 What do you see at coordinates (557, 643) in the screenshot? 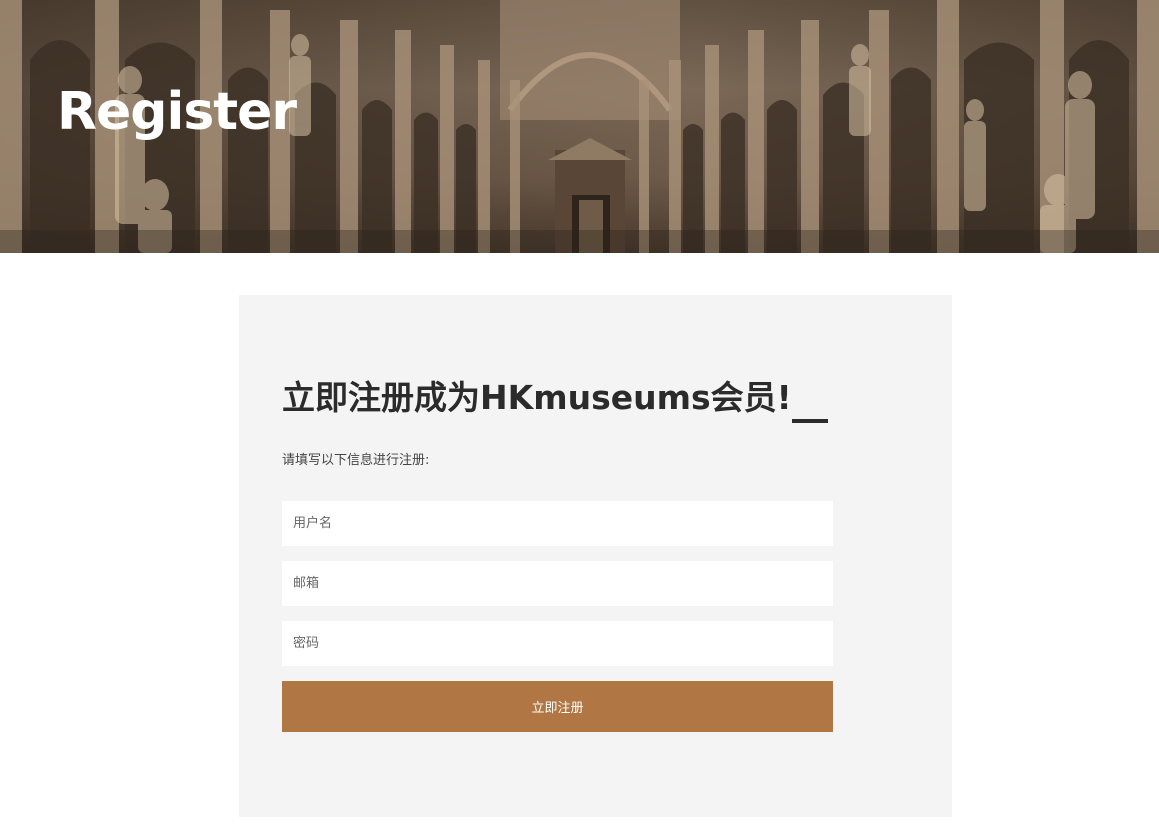
I see `password-input` at bounding box center [557, 643].